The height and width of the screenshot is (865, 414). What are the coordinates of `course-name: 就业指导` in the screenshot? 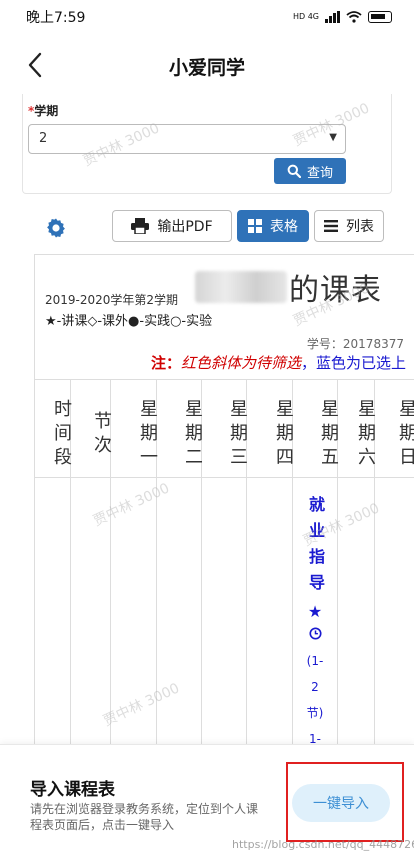 It's located at (315, 548).